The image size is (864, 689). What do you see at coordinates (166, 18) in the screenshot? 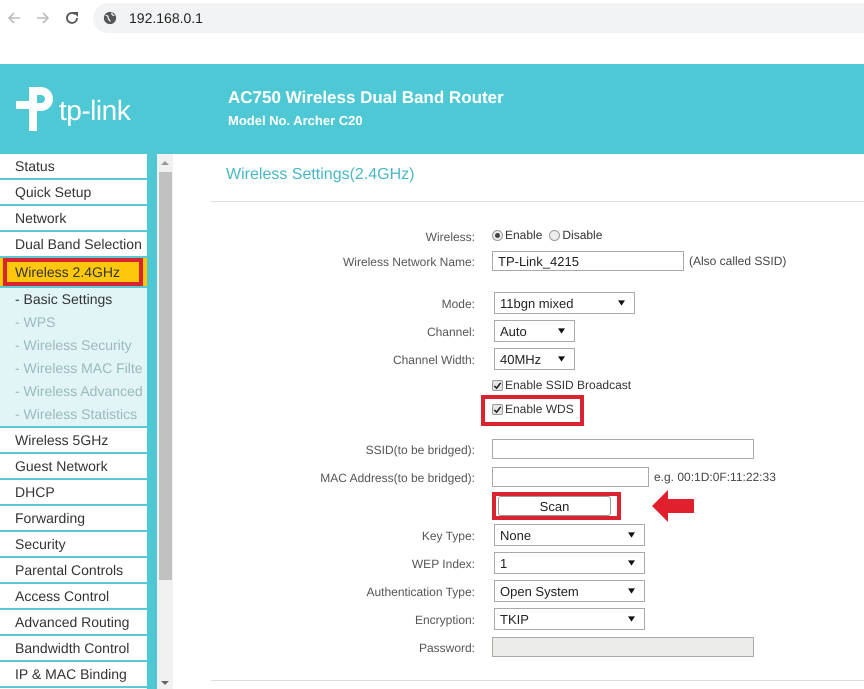
I see `url-text: 192.168.0.1` at bounding box center [166, 18].